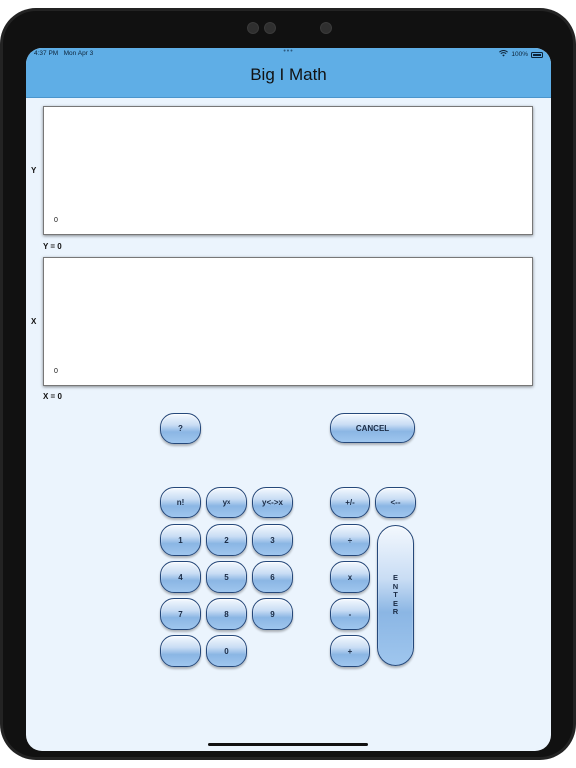 This screenshot has height=768, width=576. What do you see at coordinates (504, 54) in the screenshot?
I see `wifi-icon` at bounding box center [504, 54].